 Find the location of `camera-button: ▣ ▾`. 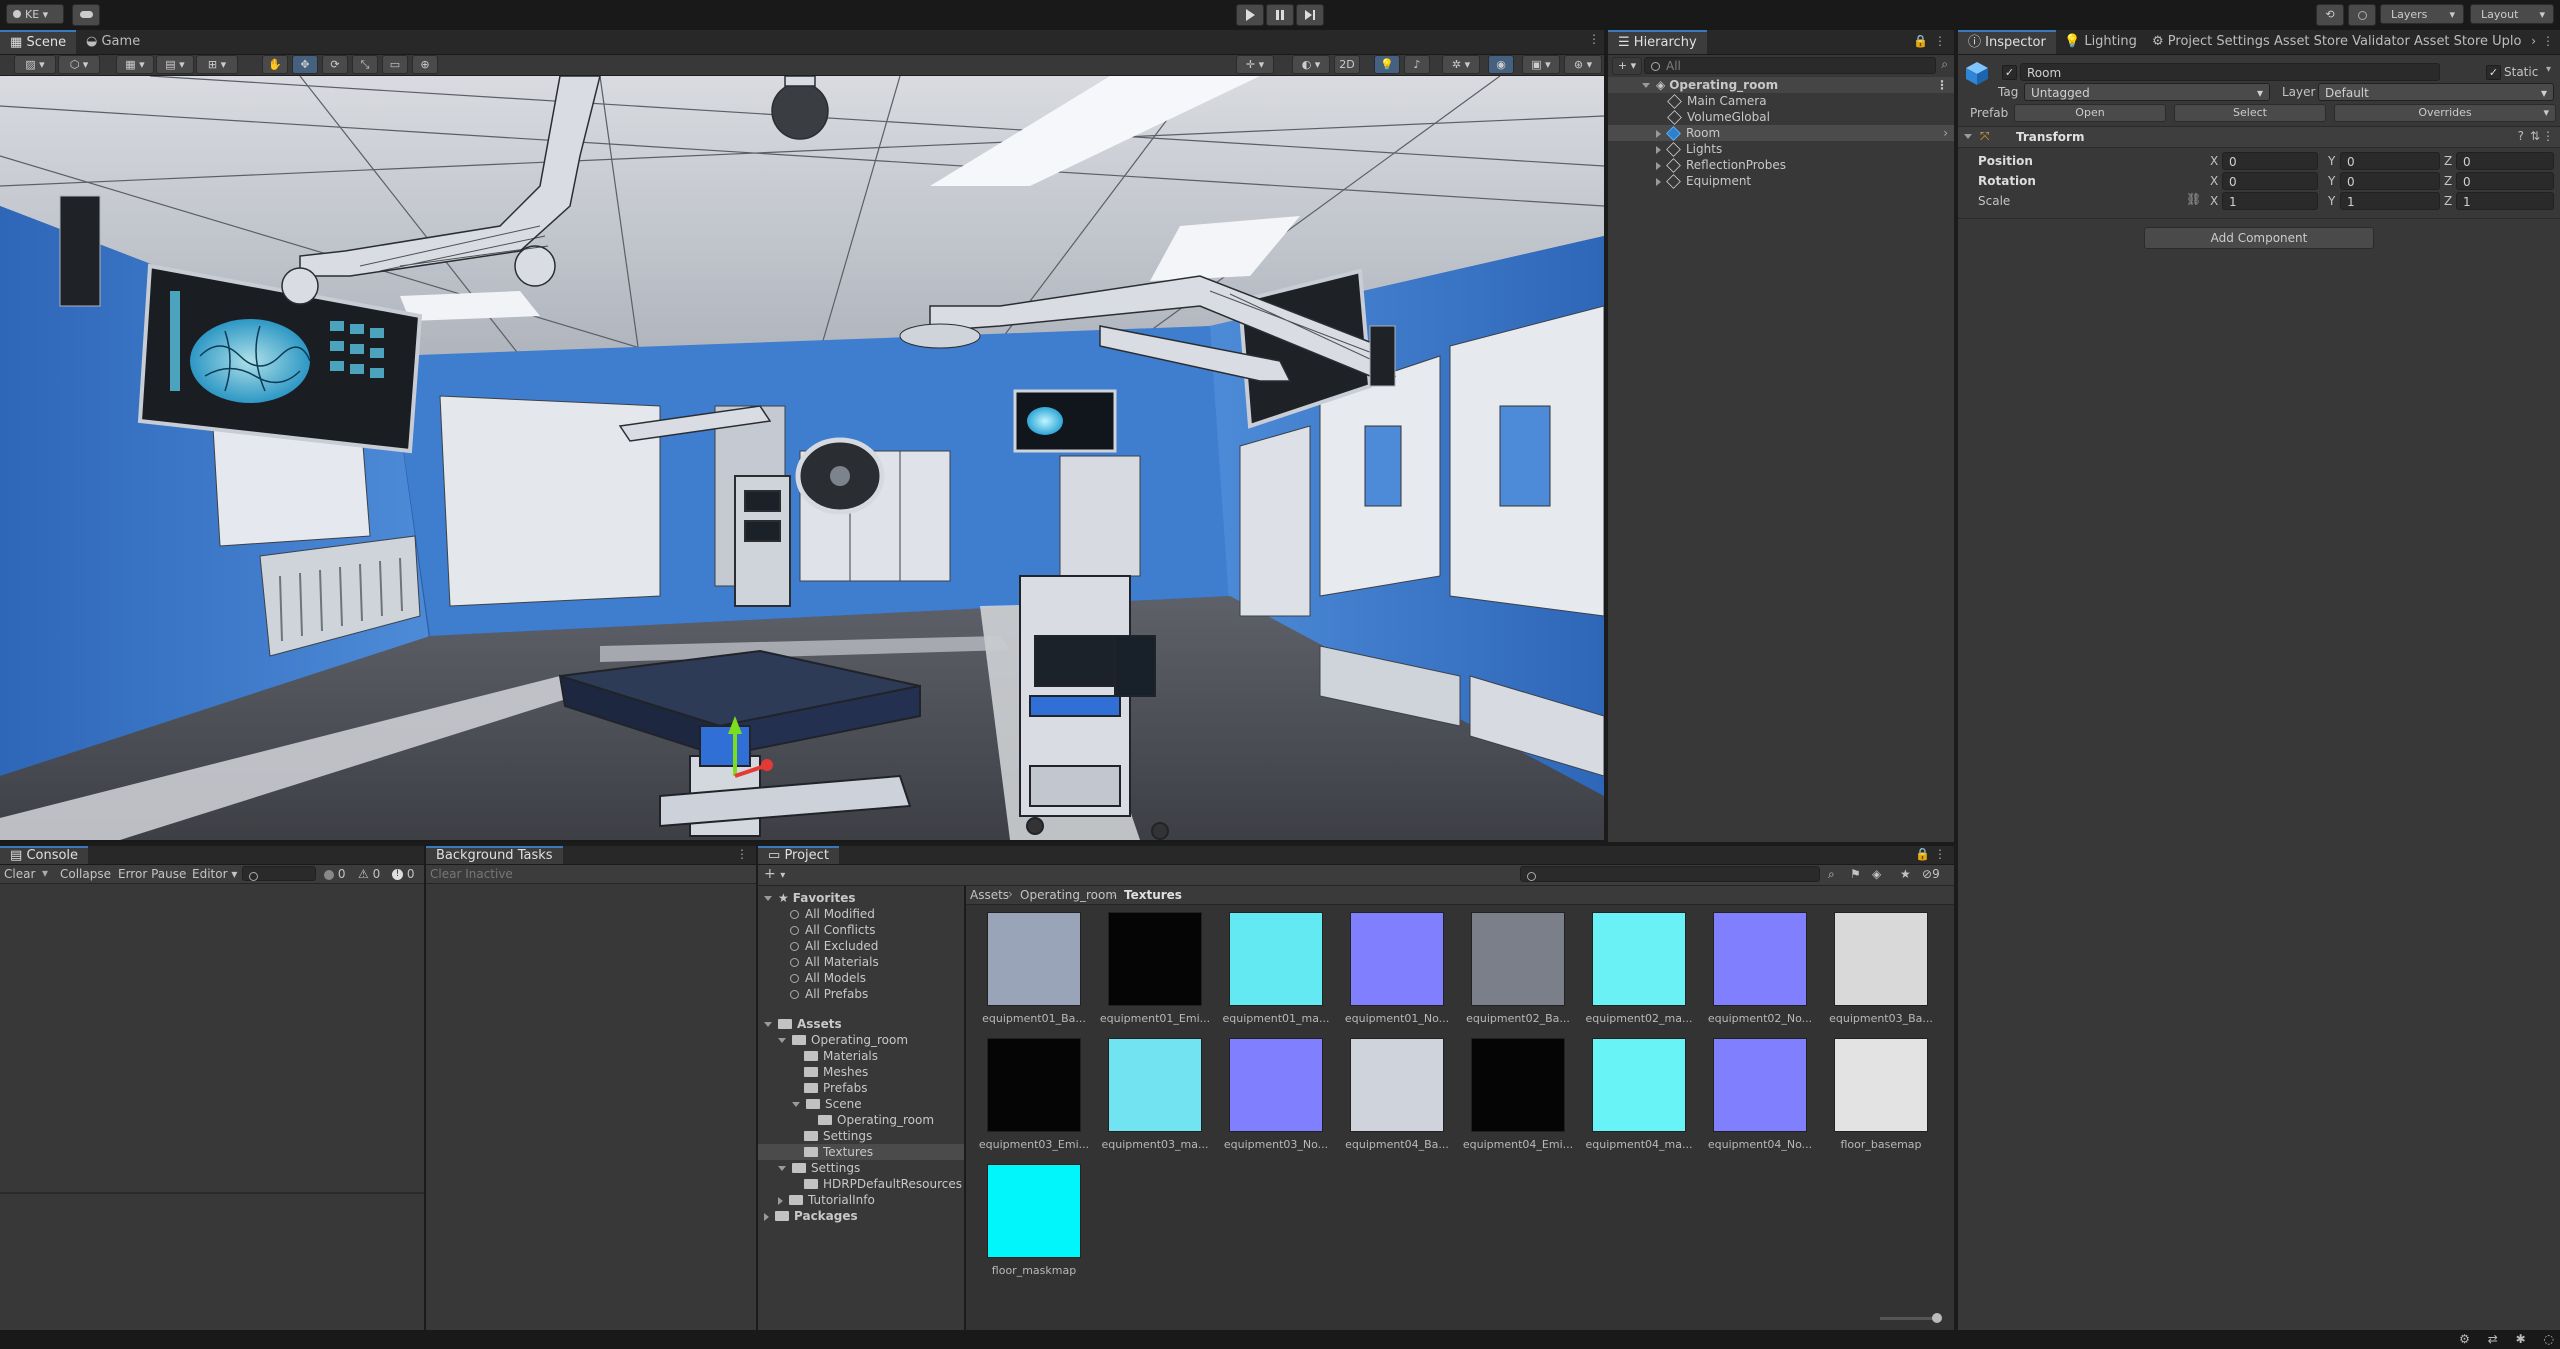

camera-button: ▣ ▾ is located at coordinates (1541, 64).